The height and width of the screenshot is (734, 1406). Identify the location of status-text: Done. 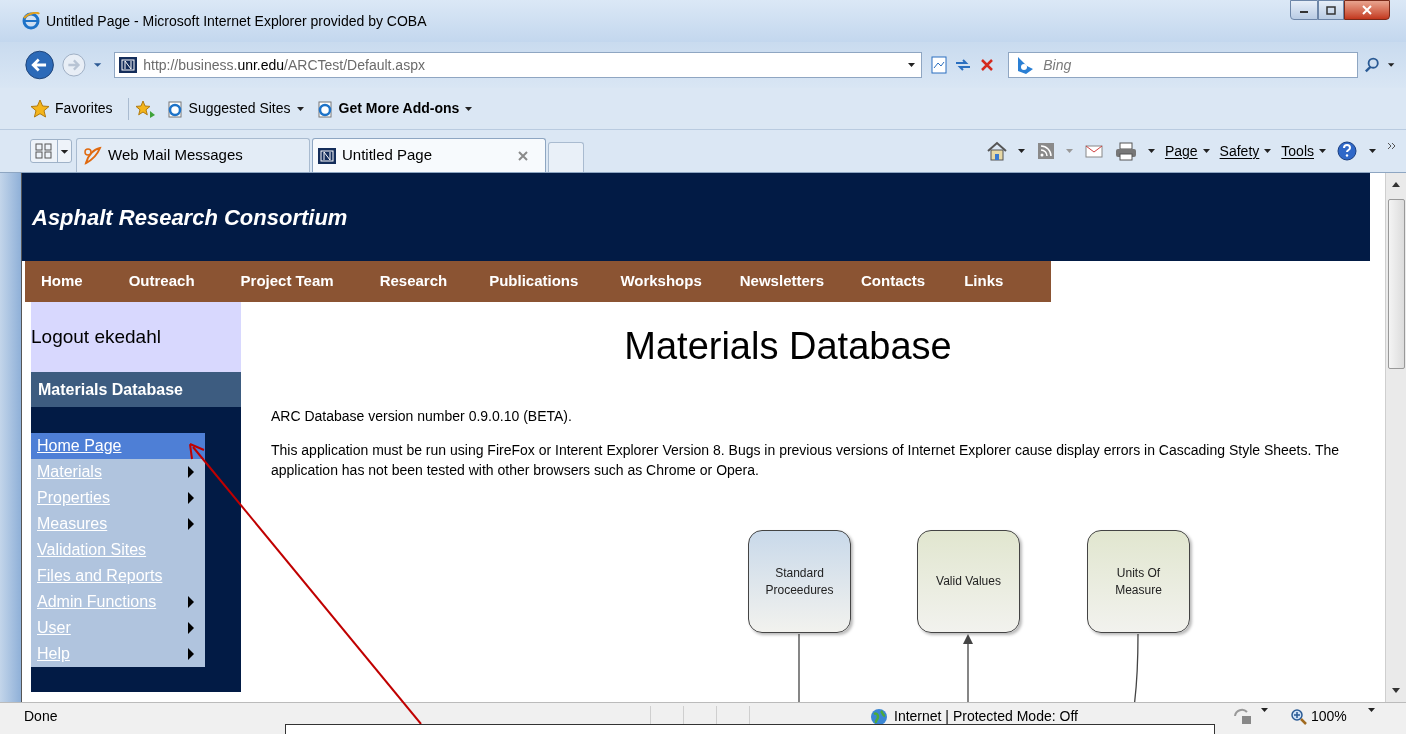
(41, 716).